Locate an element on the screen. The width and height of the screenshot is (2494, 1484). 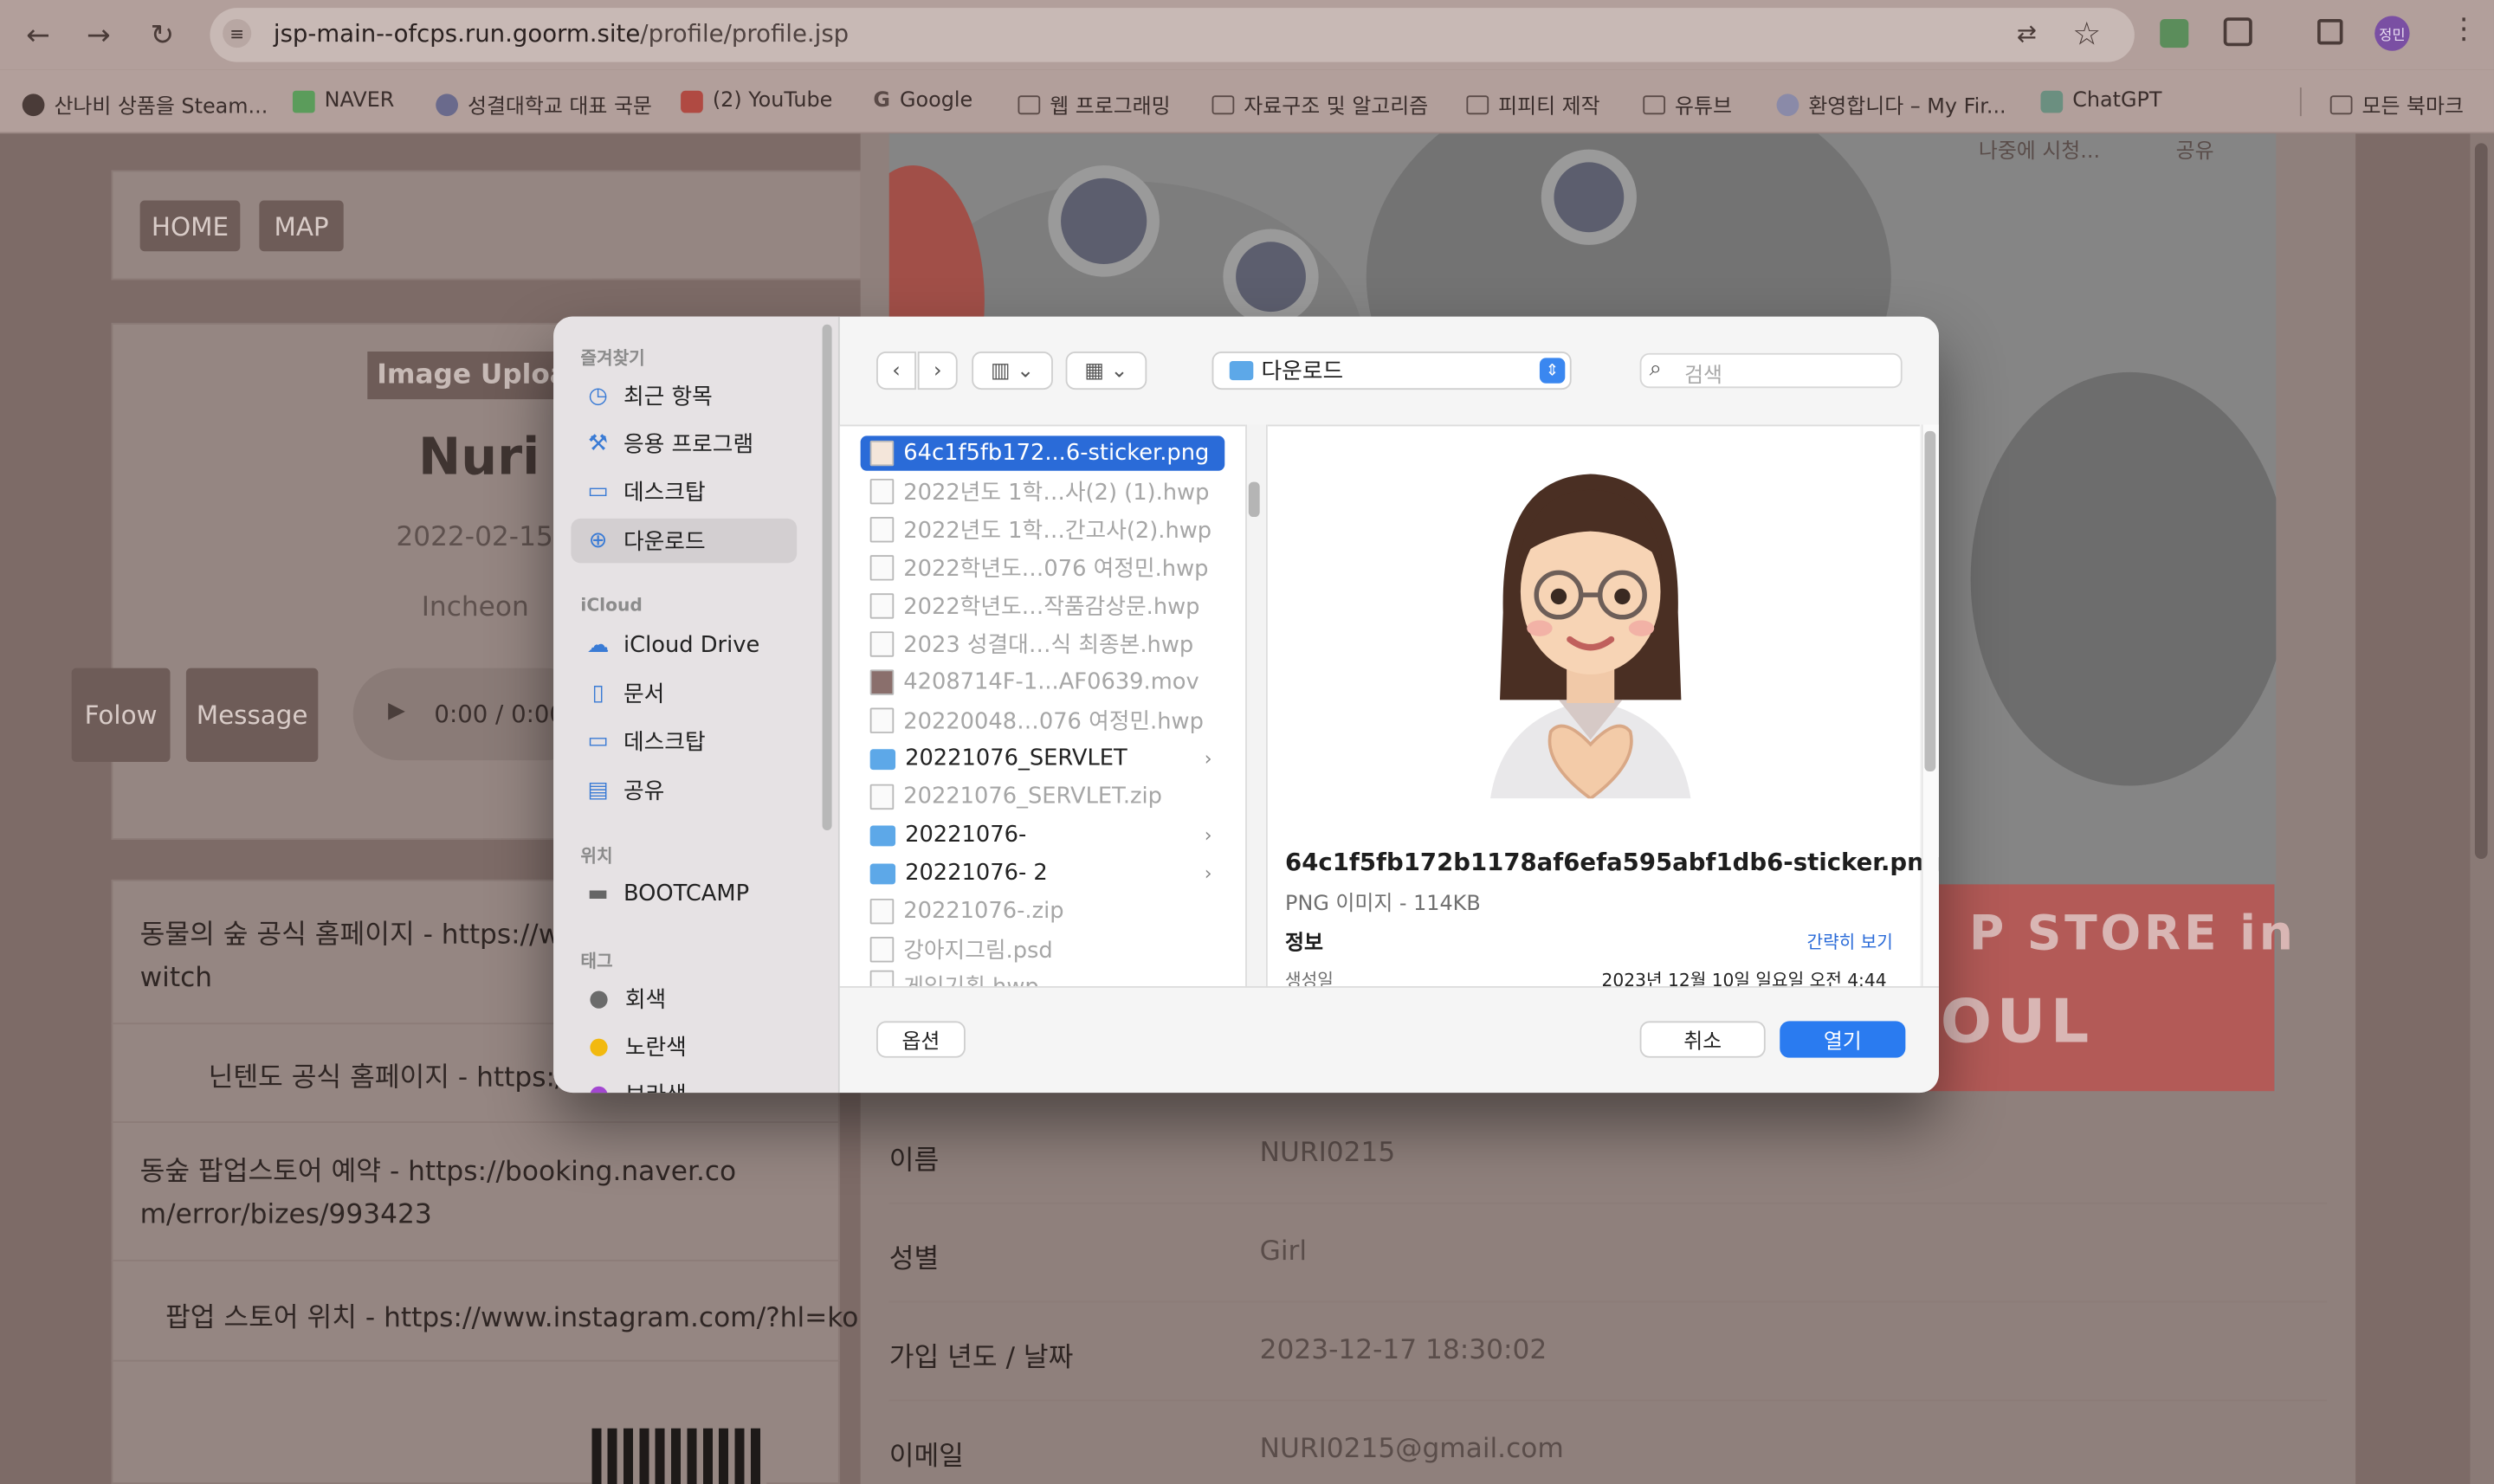
sidebar-scrollbar is located at coordinates (827, 577).